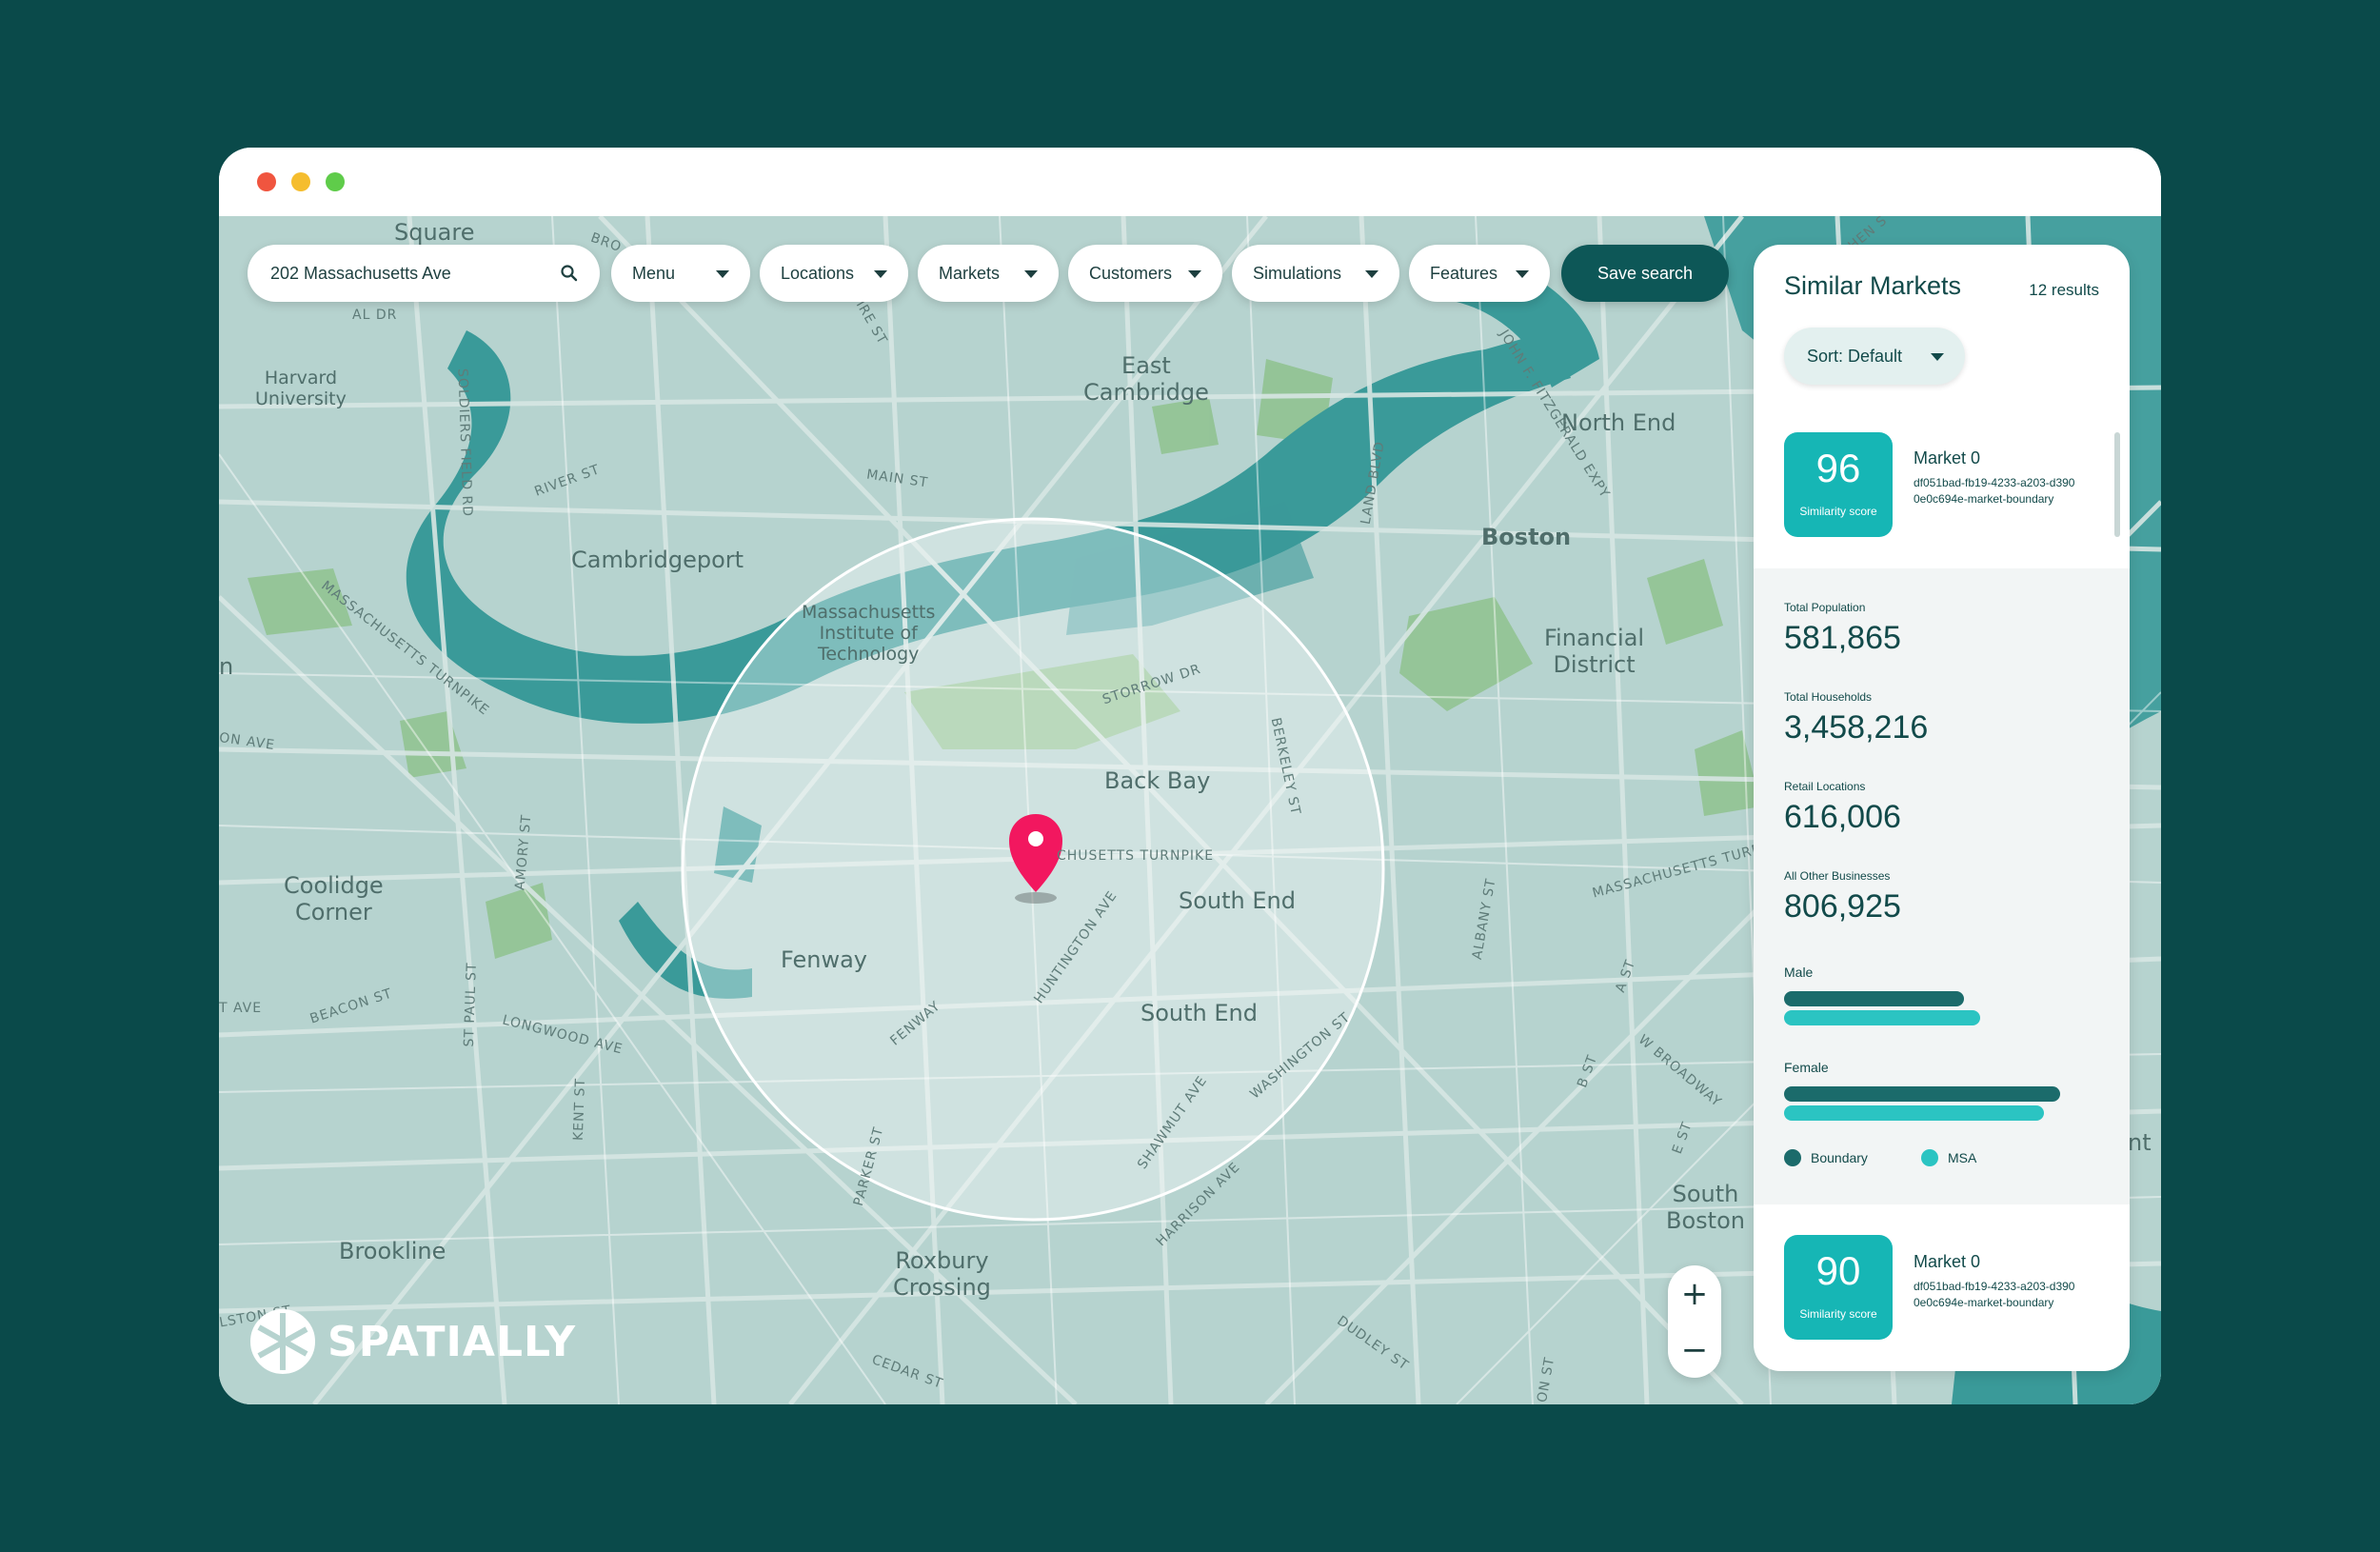 The image size is (2380, 1552). I want to click on similarity-score: 96, so click(1838, 468).